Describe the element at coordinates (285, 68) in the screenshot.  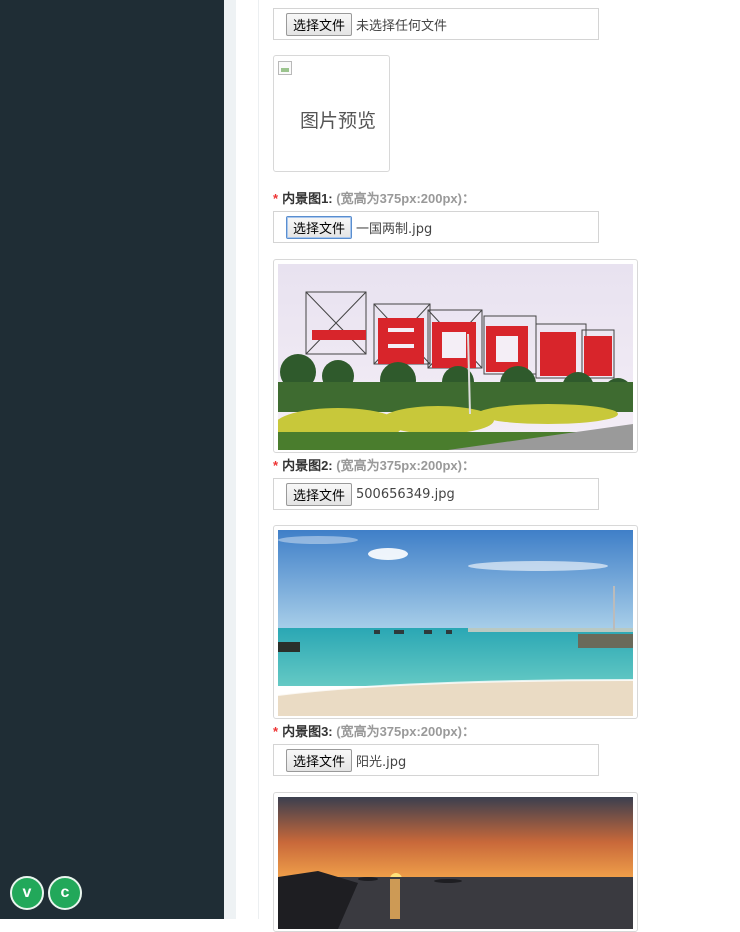
I see `broken-image-icon` at that location.